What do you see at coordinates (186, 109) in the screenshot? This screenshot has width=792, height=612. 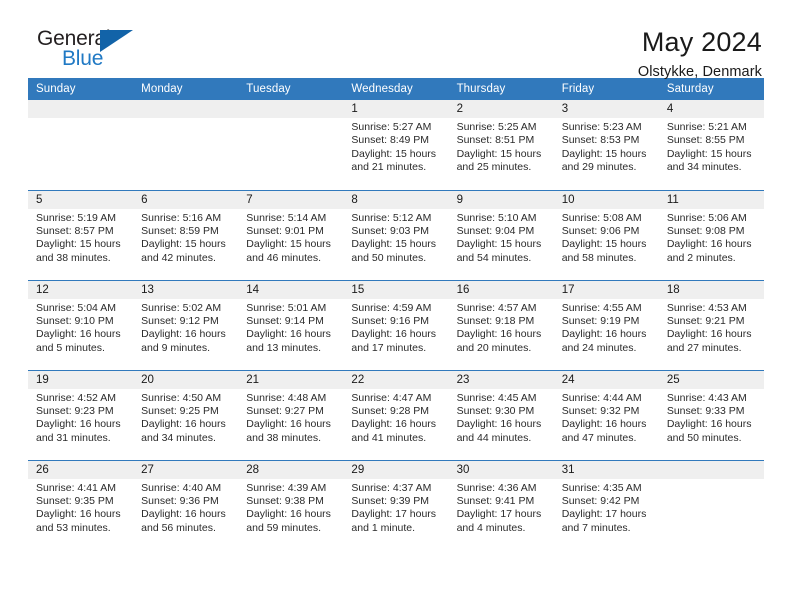 I see `day-number` at bounding box center [186, 109].